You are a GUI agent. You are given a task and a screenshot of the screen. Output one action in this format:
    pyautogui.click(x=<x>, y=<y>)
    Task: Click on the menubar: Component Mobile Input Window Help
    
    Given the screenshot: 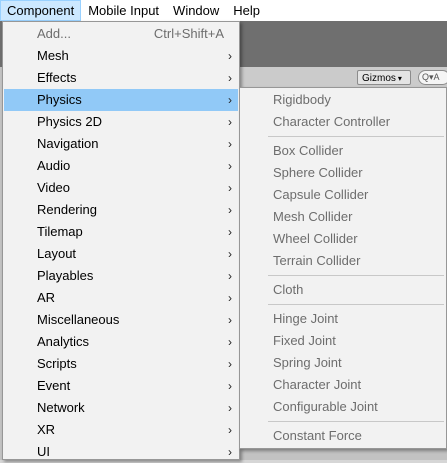 What is the action you would take?
    pyautogui.click(x=223, y=10)
    